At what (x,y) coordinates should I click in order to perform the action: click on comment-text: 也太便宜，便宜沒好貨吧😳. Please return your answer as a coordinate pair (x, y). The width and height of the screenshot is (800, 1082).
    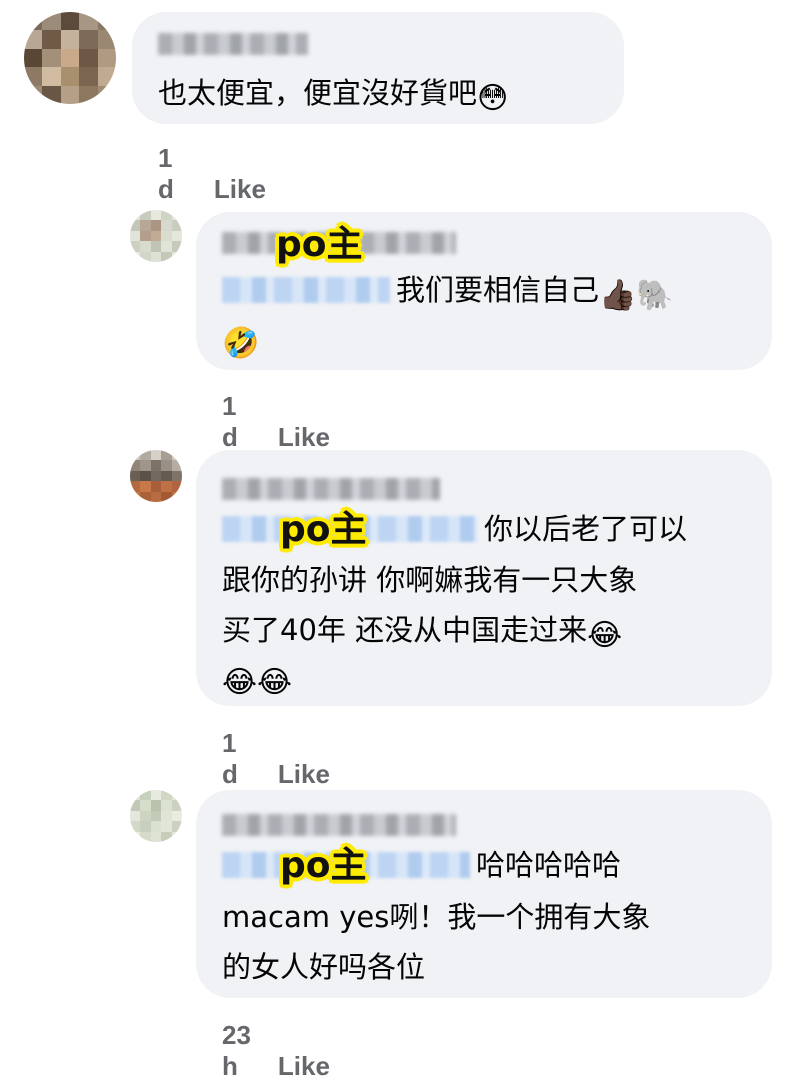
    Looking at the image, I should click on (333, 96).